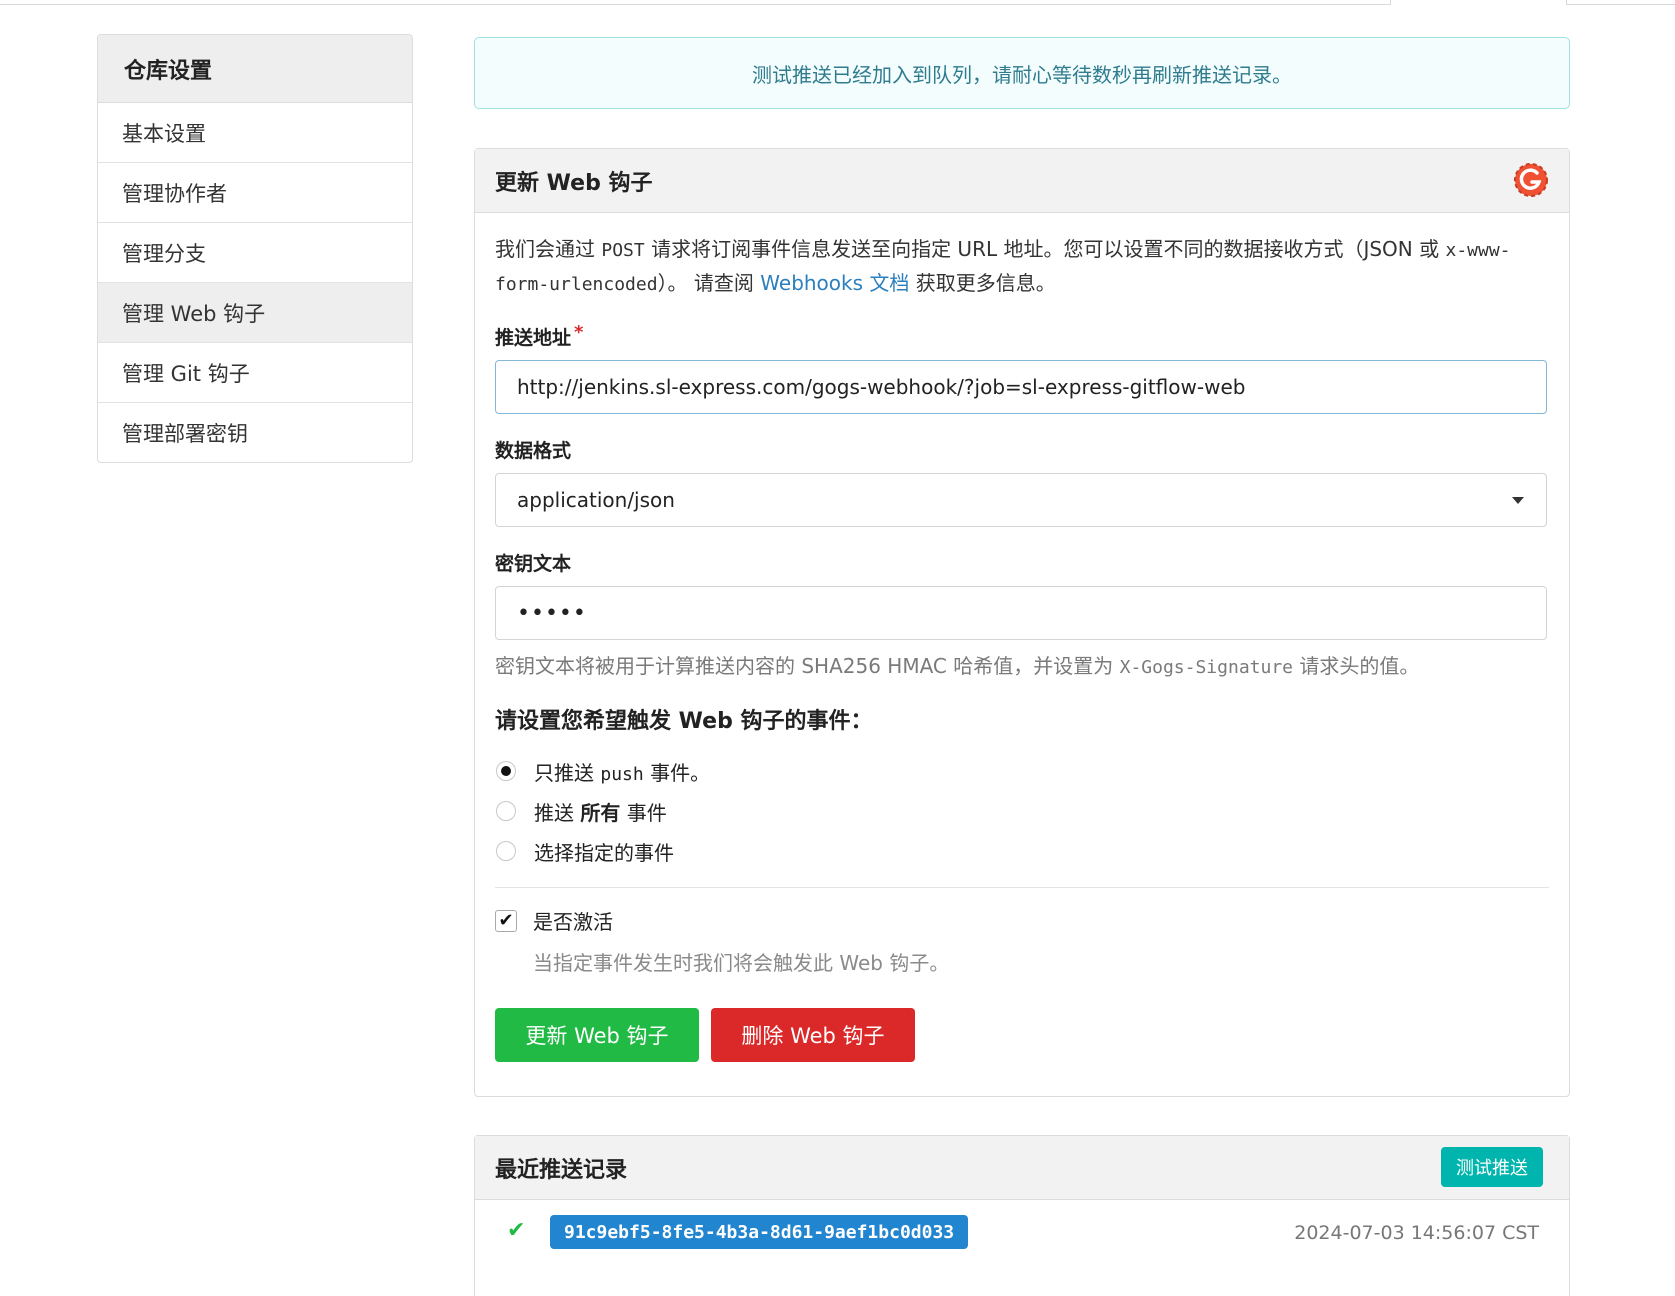 The height and width of the screenshot is (1296, 1675). Describe the element at coordinates (579, 332) in the screenshot. I see `required-mark: *` at that location.